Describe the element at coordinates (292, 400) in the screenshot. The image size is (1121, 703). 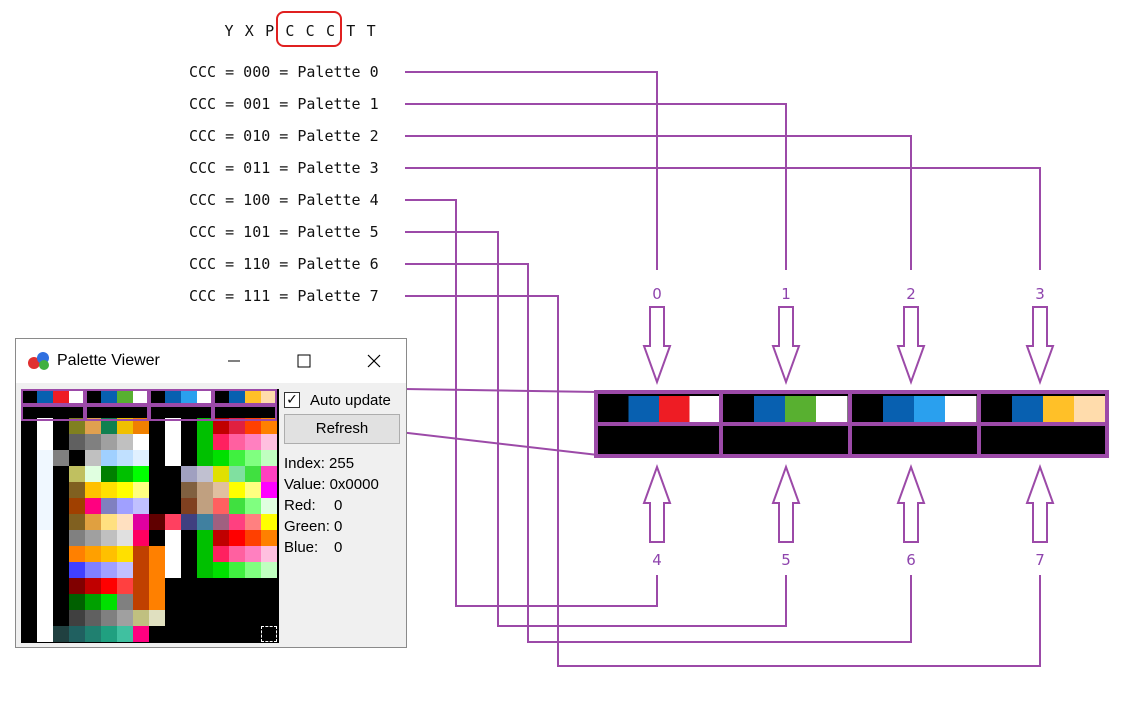
I see `auto-update-checkbox: ✓` at that location.